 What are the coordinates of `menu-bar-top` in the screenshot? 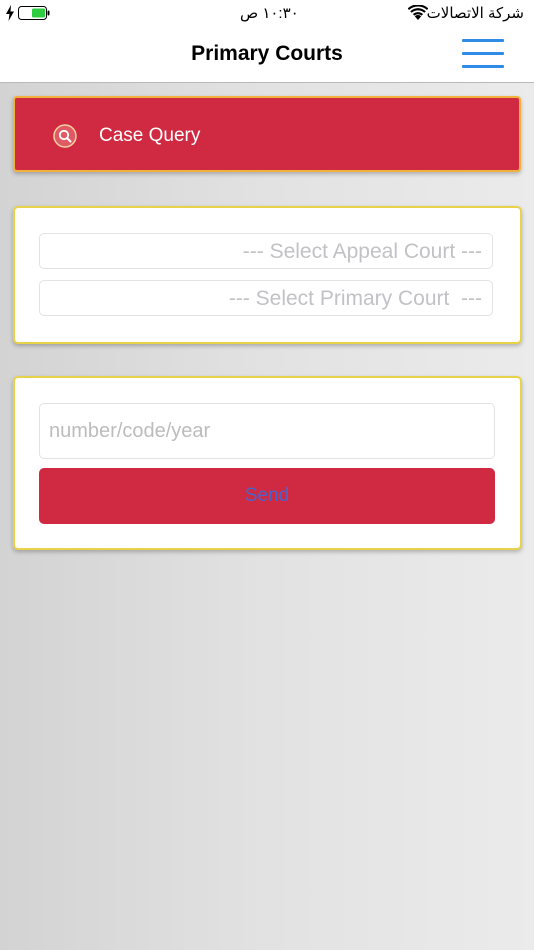 It's located at (483, 40).